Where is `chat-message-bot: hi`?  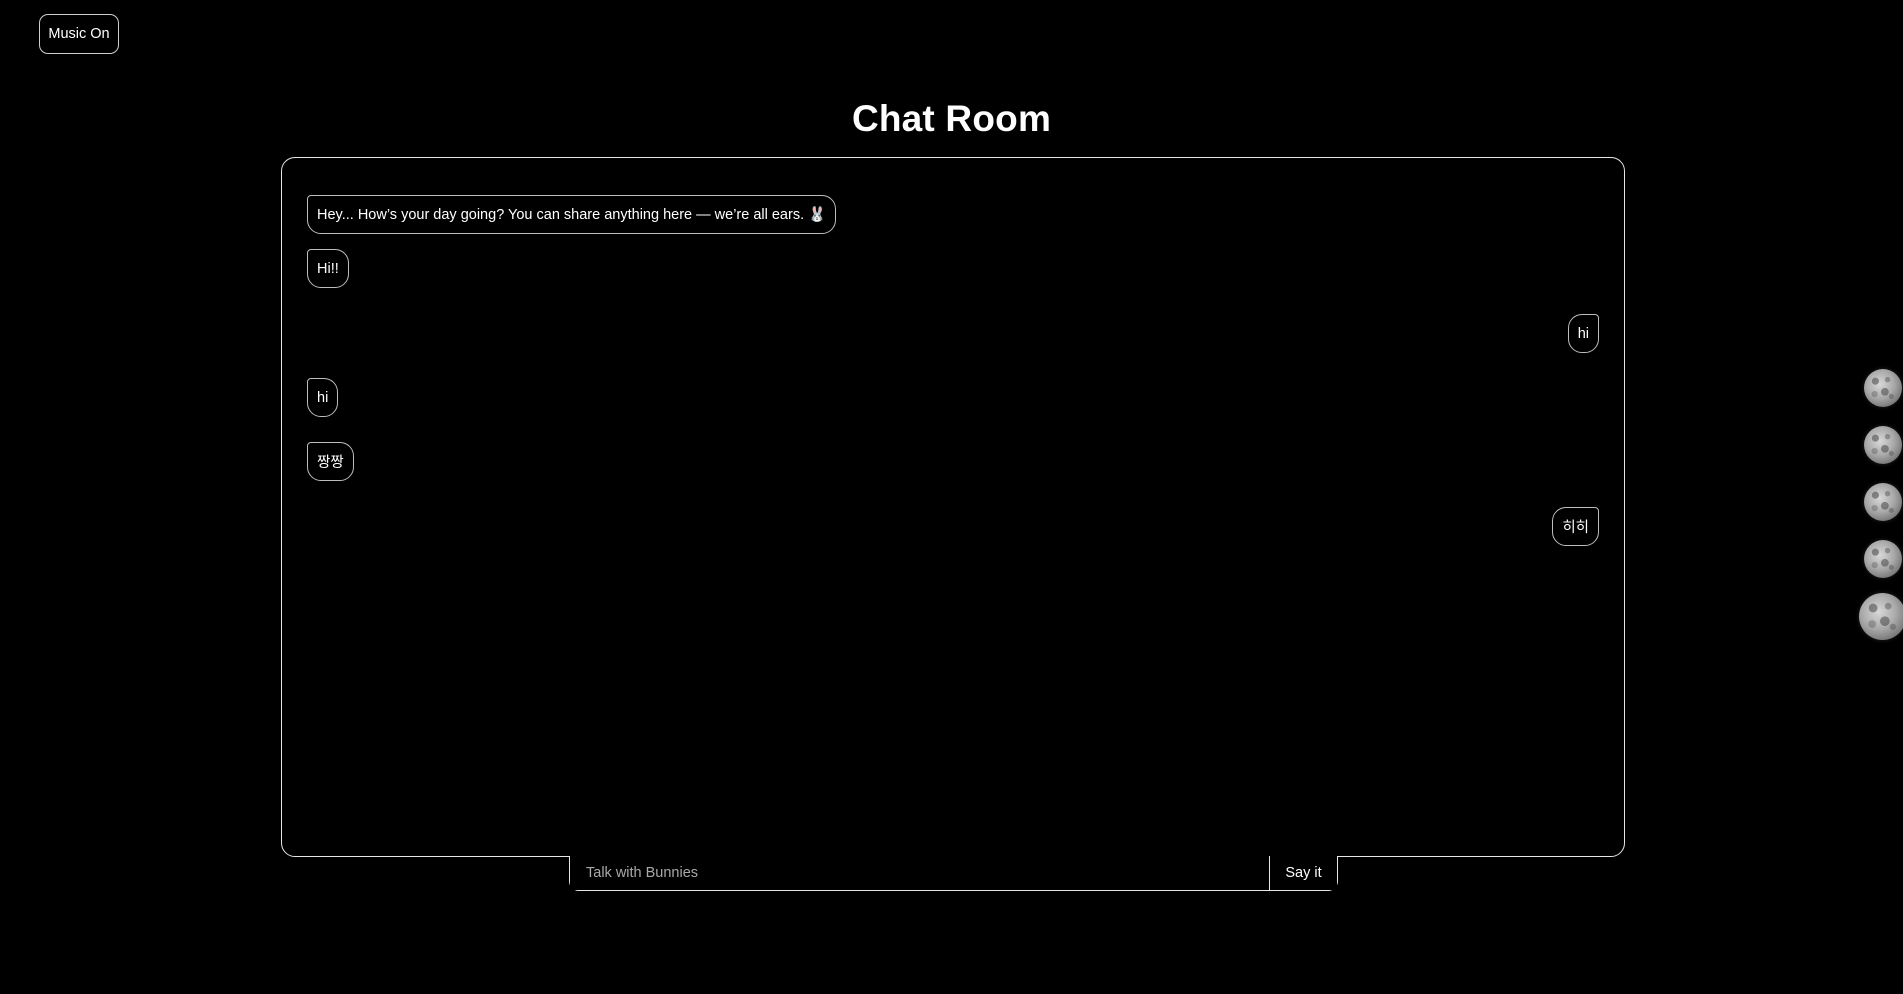
chat-message-bot: hi is located at coordinates (323, 397).